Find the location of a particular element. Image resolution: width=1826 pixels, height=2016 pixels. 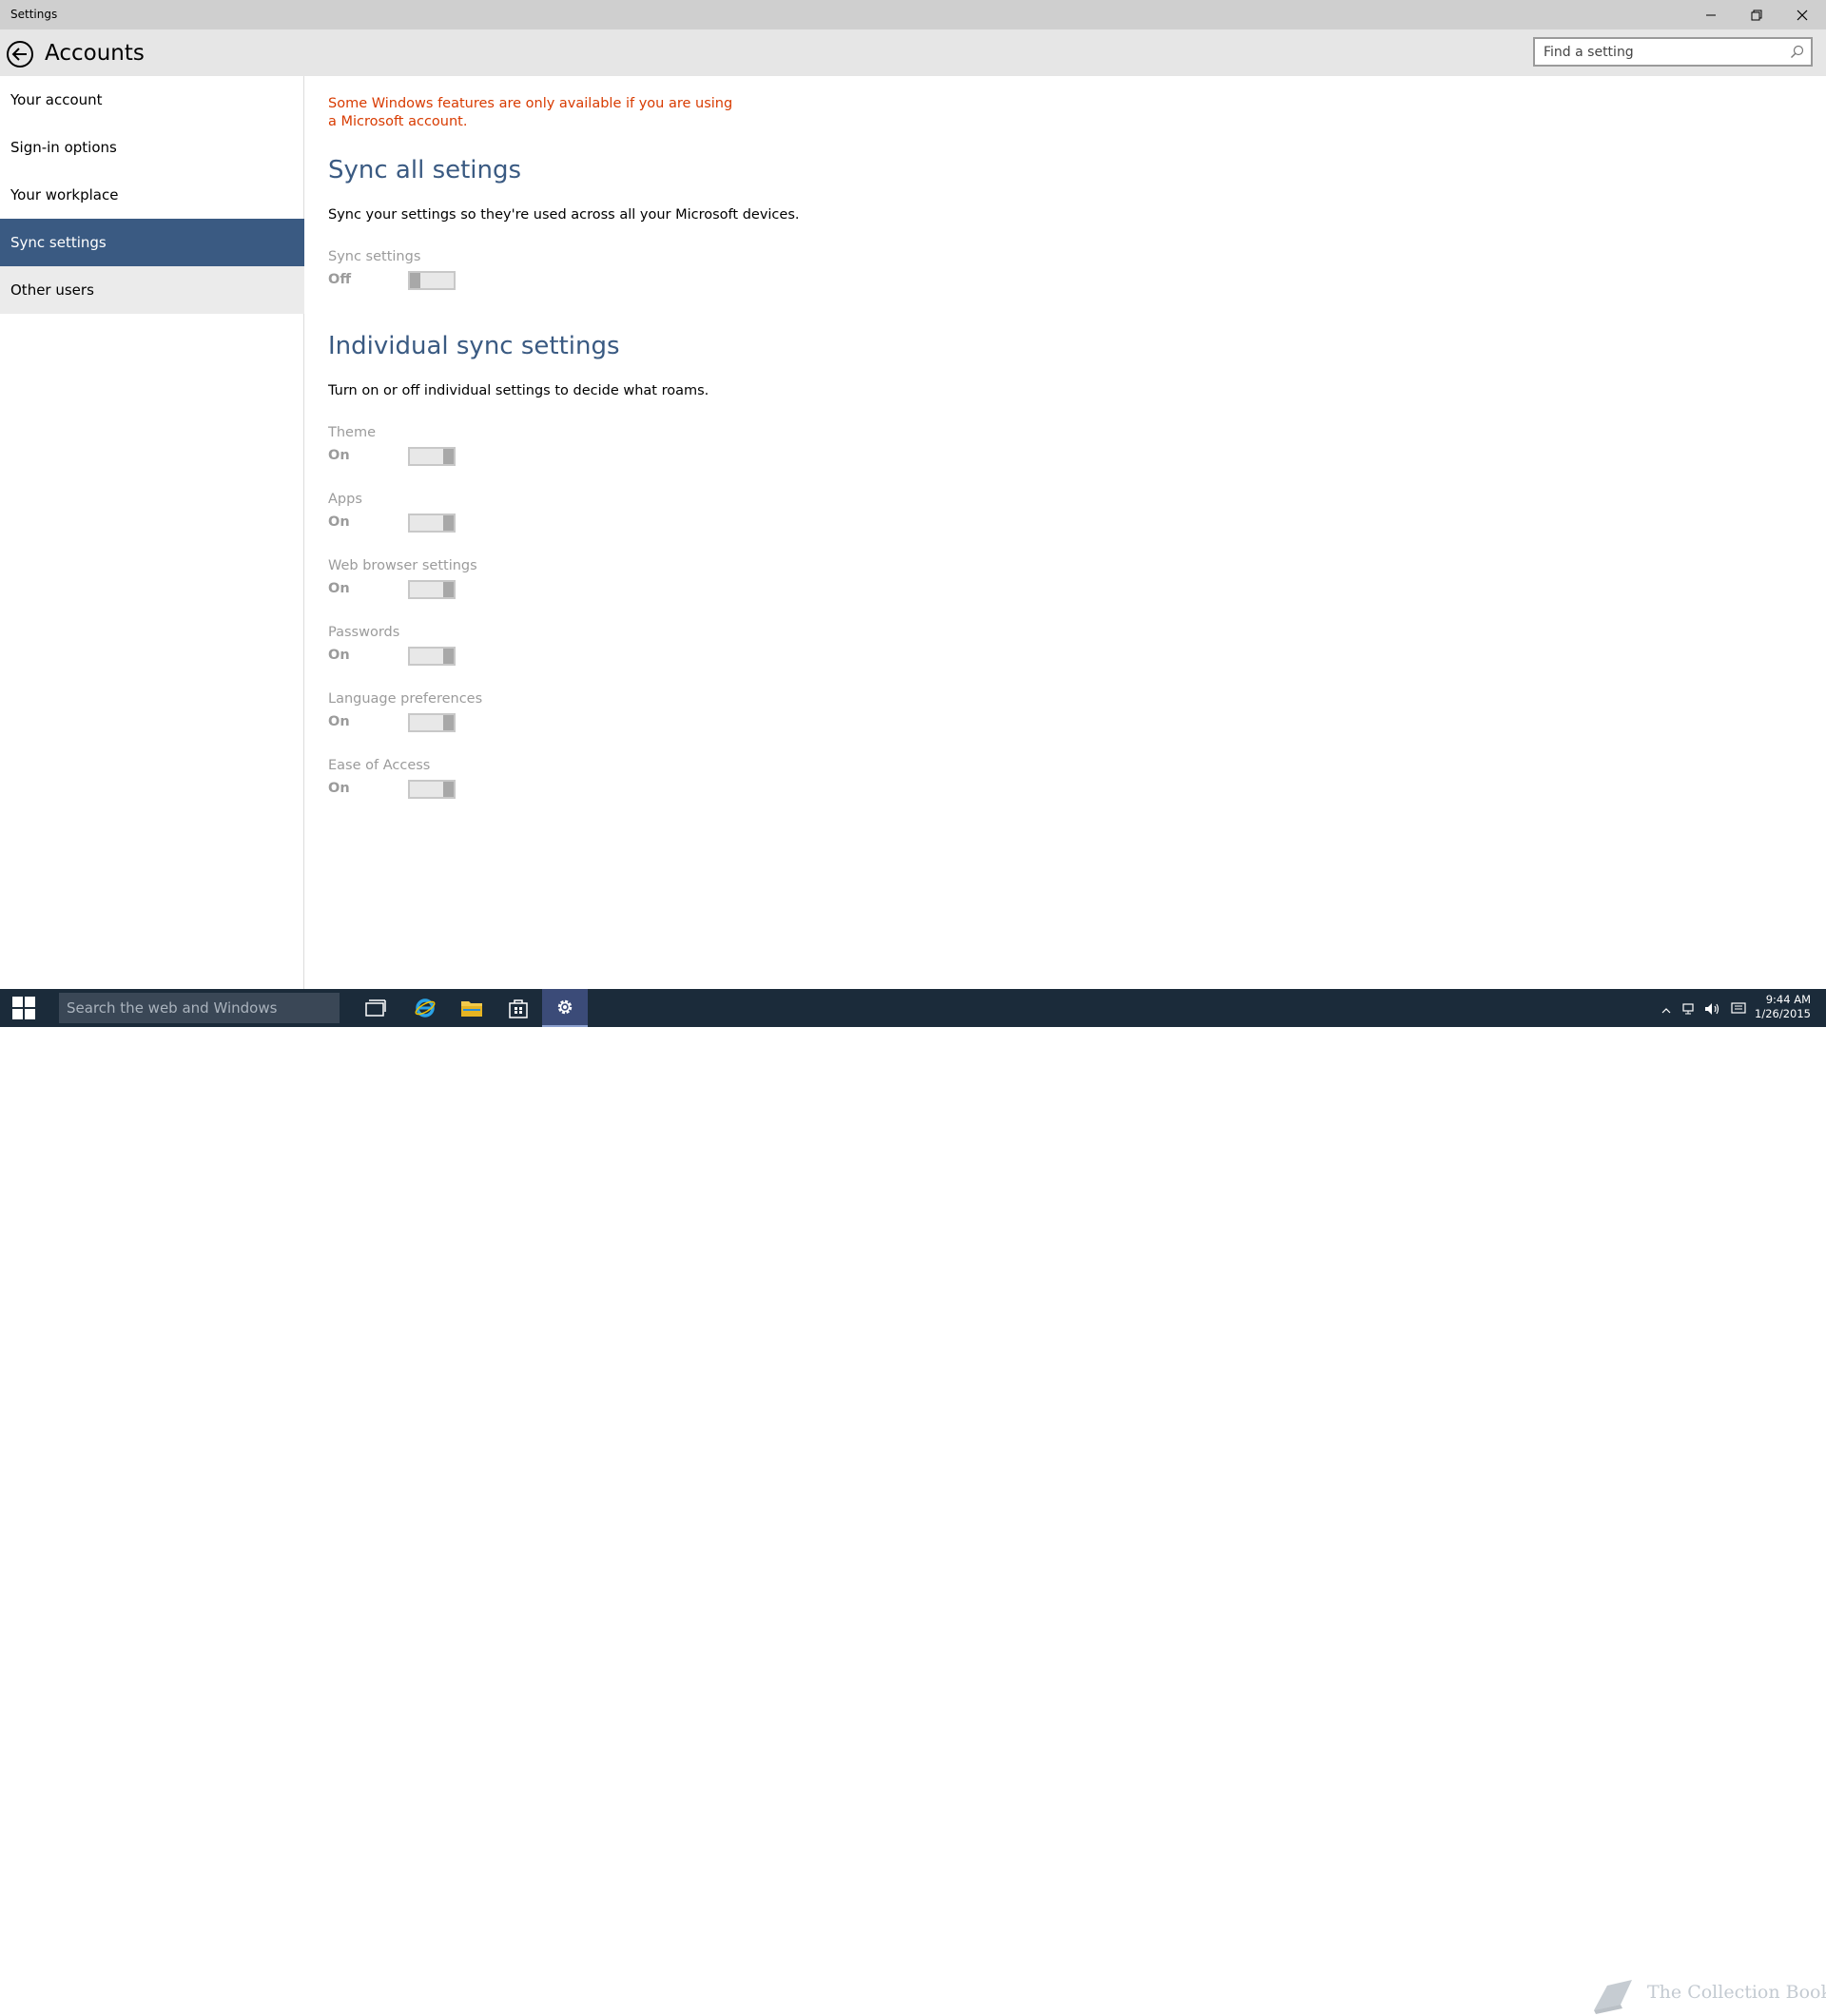

passwords-state: On is located at coordinates (339, 656).